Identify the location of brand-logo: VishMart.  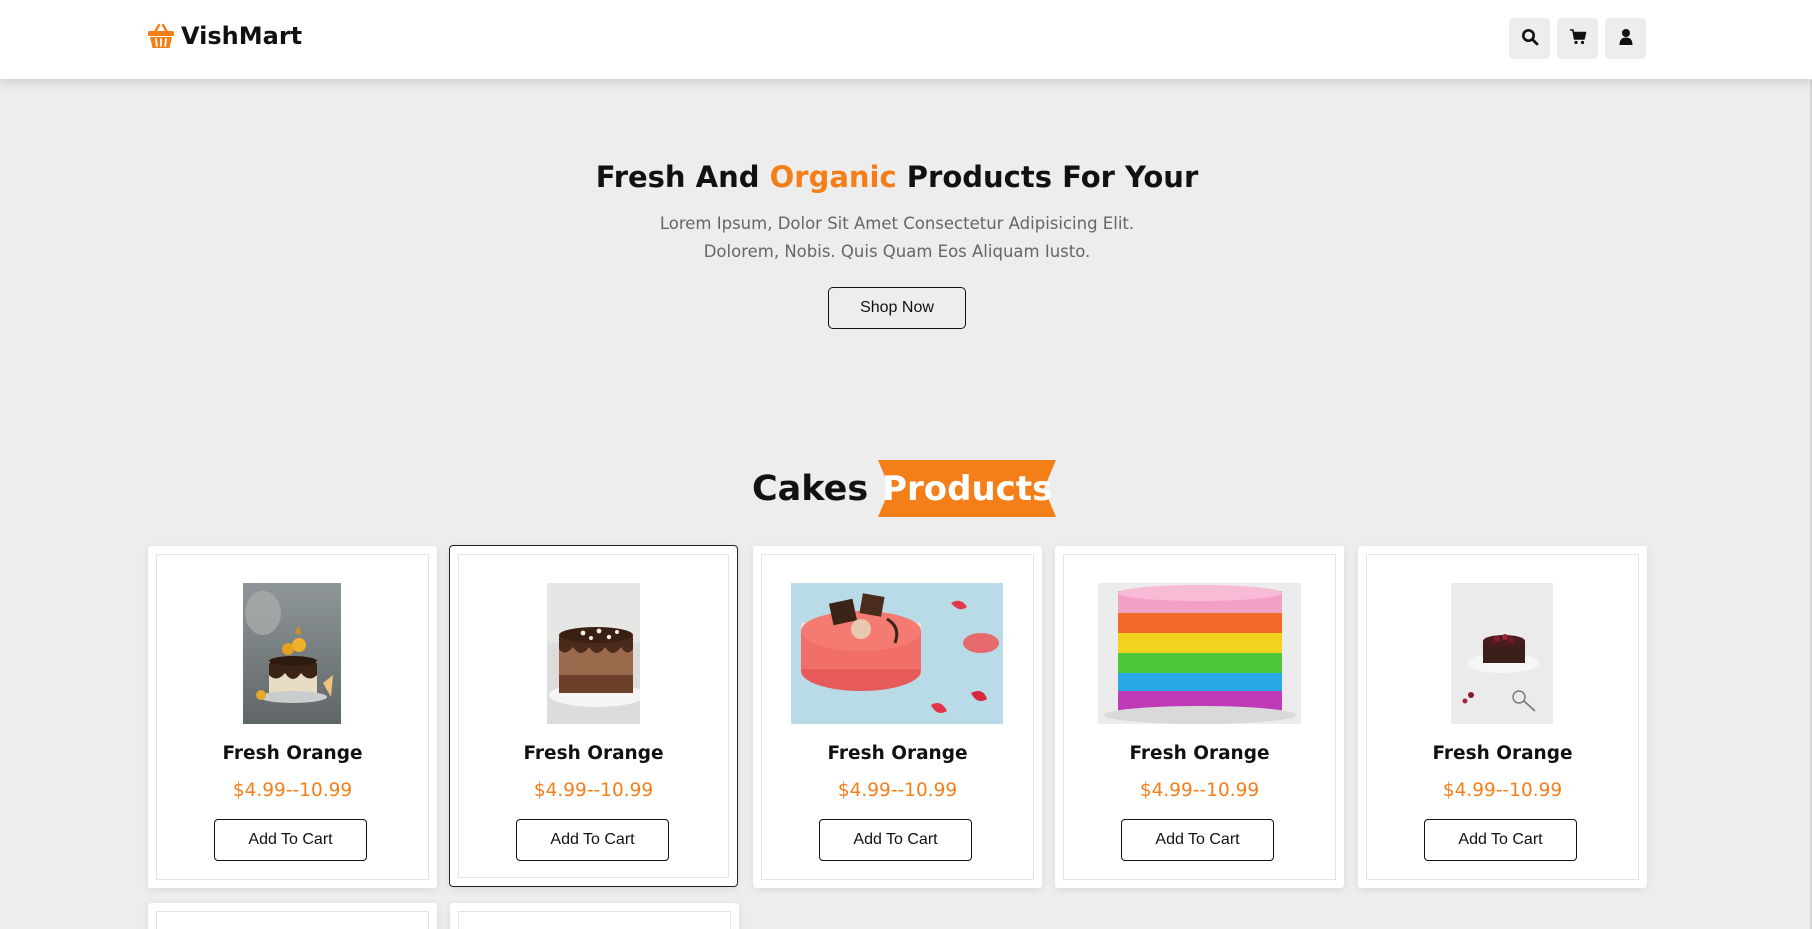
(224, 36).